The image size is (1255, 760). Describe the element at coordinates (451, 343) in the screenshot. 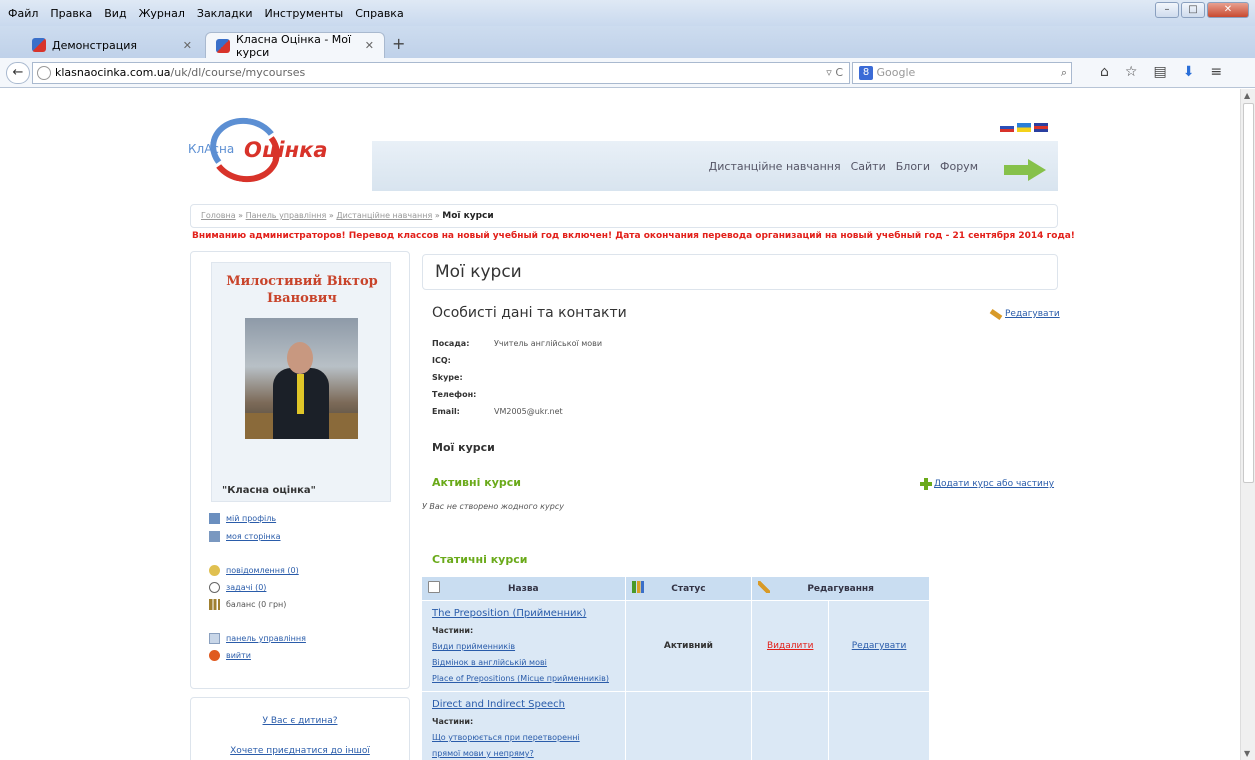

I see `field-key: Посада:` at that location.